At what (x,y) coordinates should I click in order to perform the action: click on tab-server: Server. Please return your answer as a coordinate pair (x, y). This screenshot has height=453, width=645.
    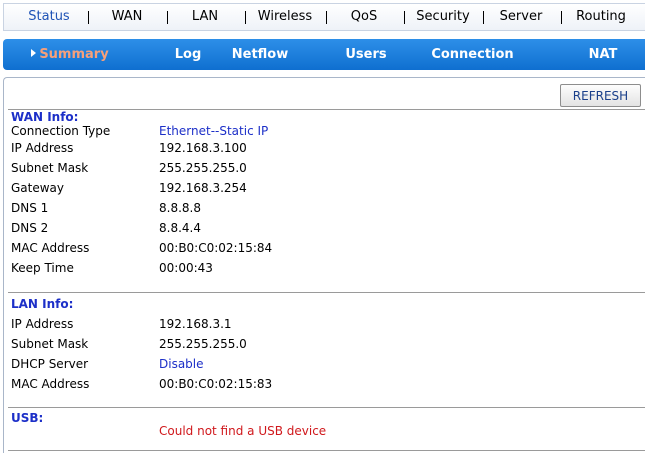
    Looking at the image, I should click on (521, 17).